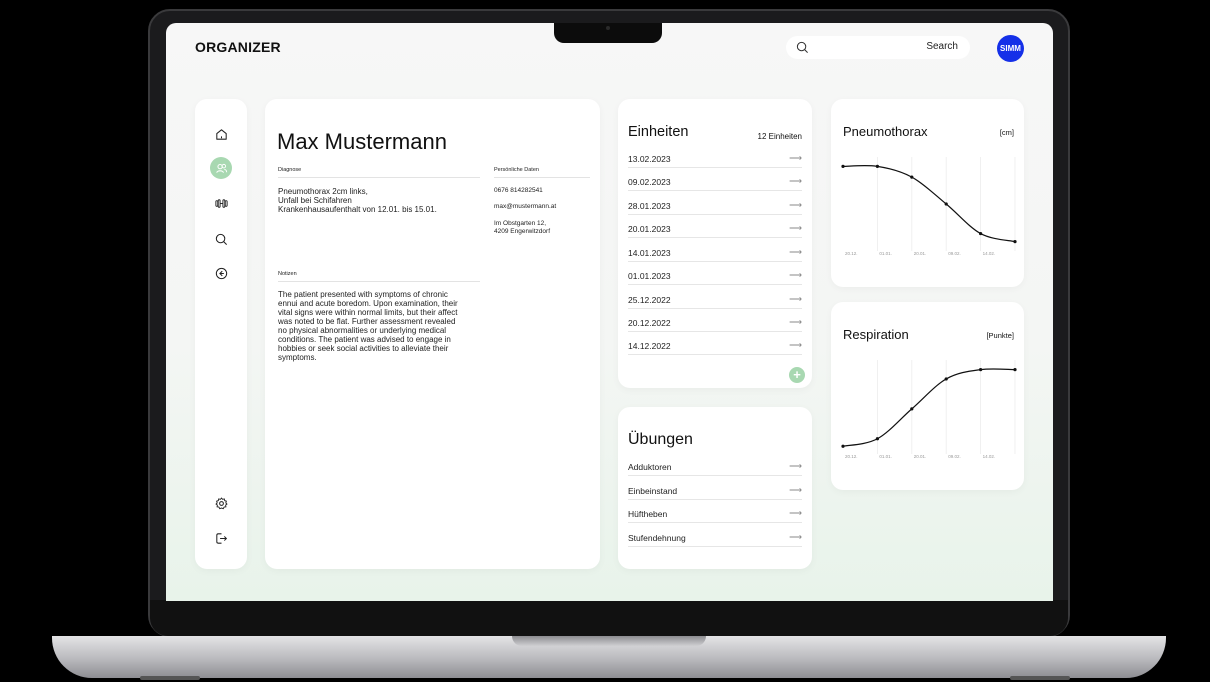  I want to click on session-row: 14.12.2022 ⟶, so click(715, 347).